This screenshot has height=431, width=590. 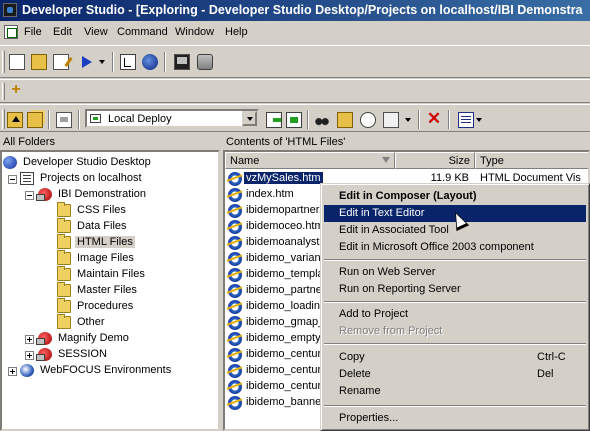 I want to click on menu-copy: Copy Ctrl-C, so click(x=455, y=357).